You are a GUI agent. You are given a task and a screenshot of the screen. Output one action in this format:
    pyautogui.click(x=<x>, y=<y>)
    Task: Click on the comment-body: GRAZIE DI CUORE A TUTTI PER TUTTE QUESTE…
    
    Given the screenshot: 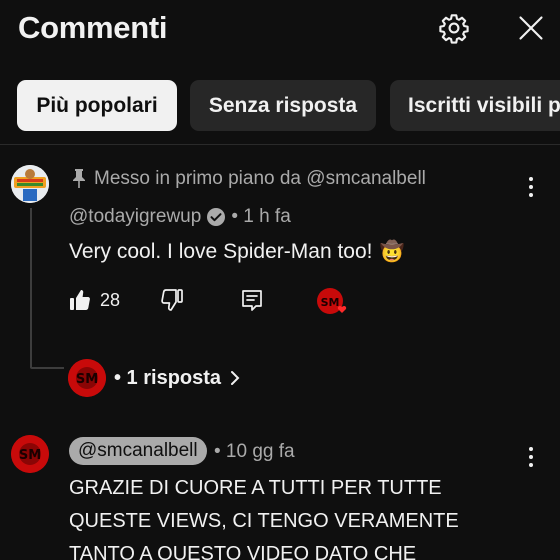 What is the action you would take?
    pyautogui.click(x=279, y=516)
    